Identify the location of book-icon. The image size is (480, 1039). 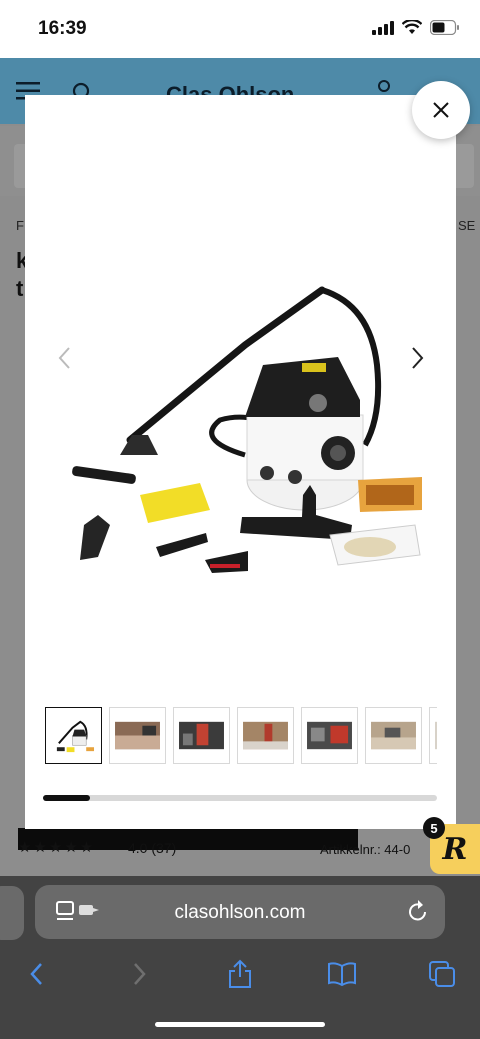
(342, 974).